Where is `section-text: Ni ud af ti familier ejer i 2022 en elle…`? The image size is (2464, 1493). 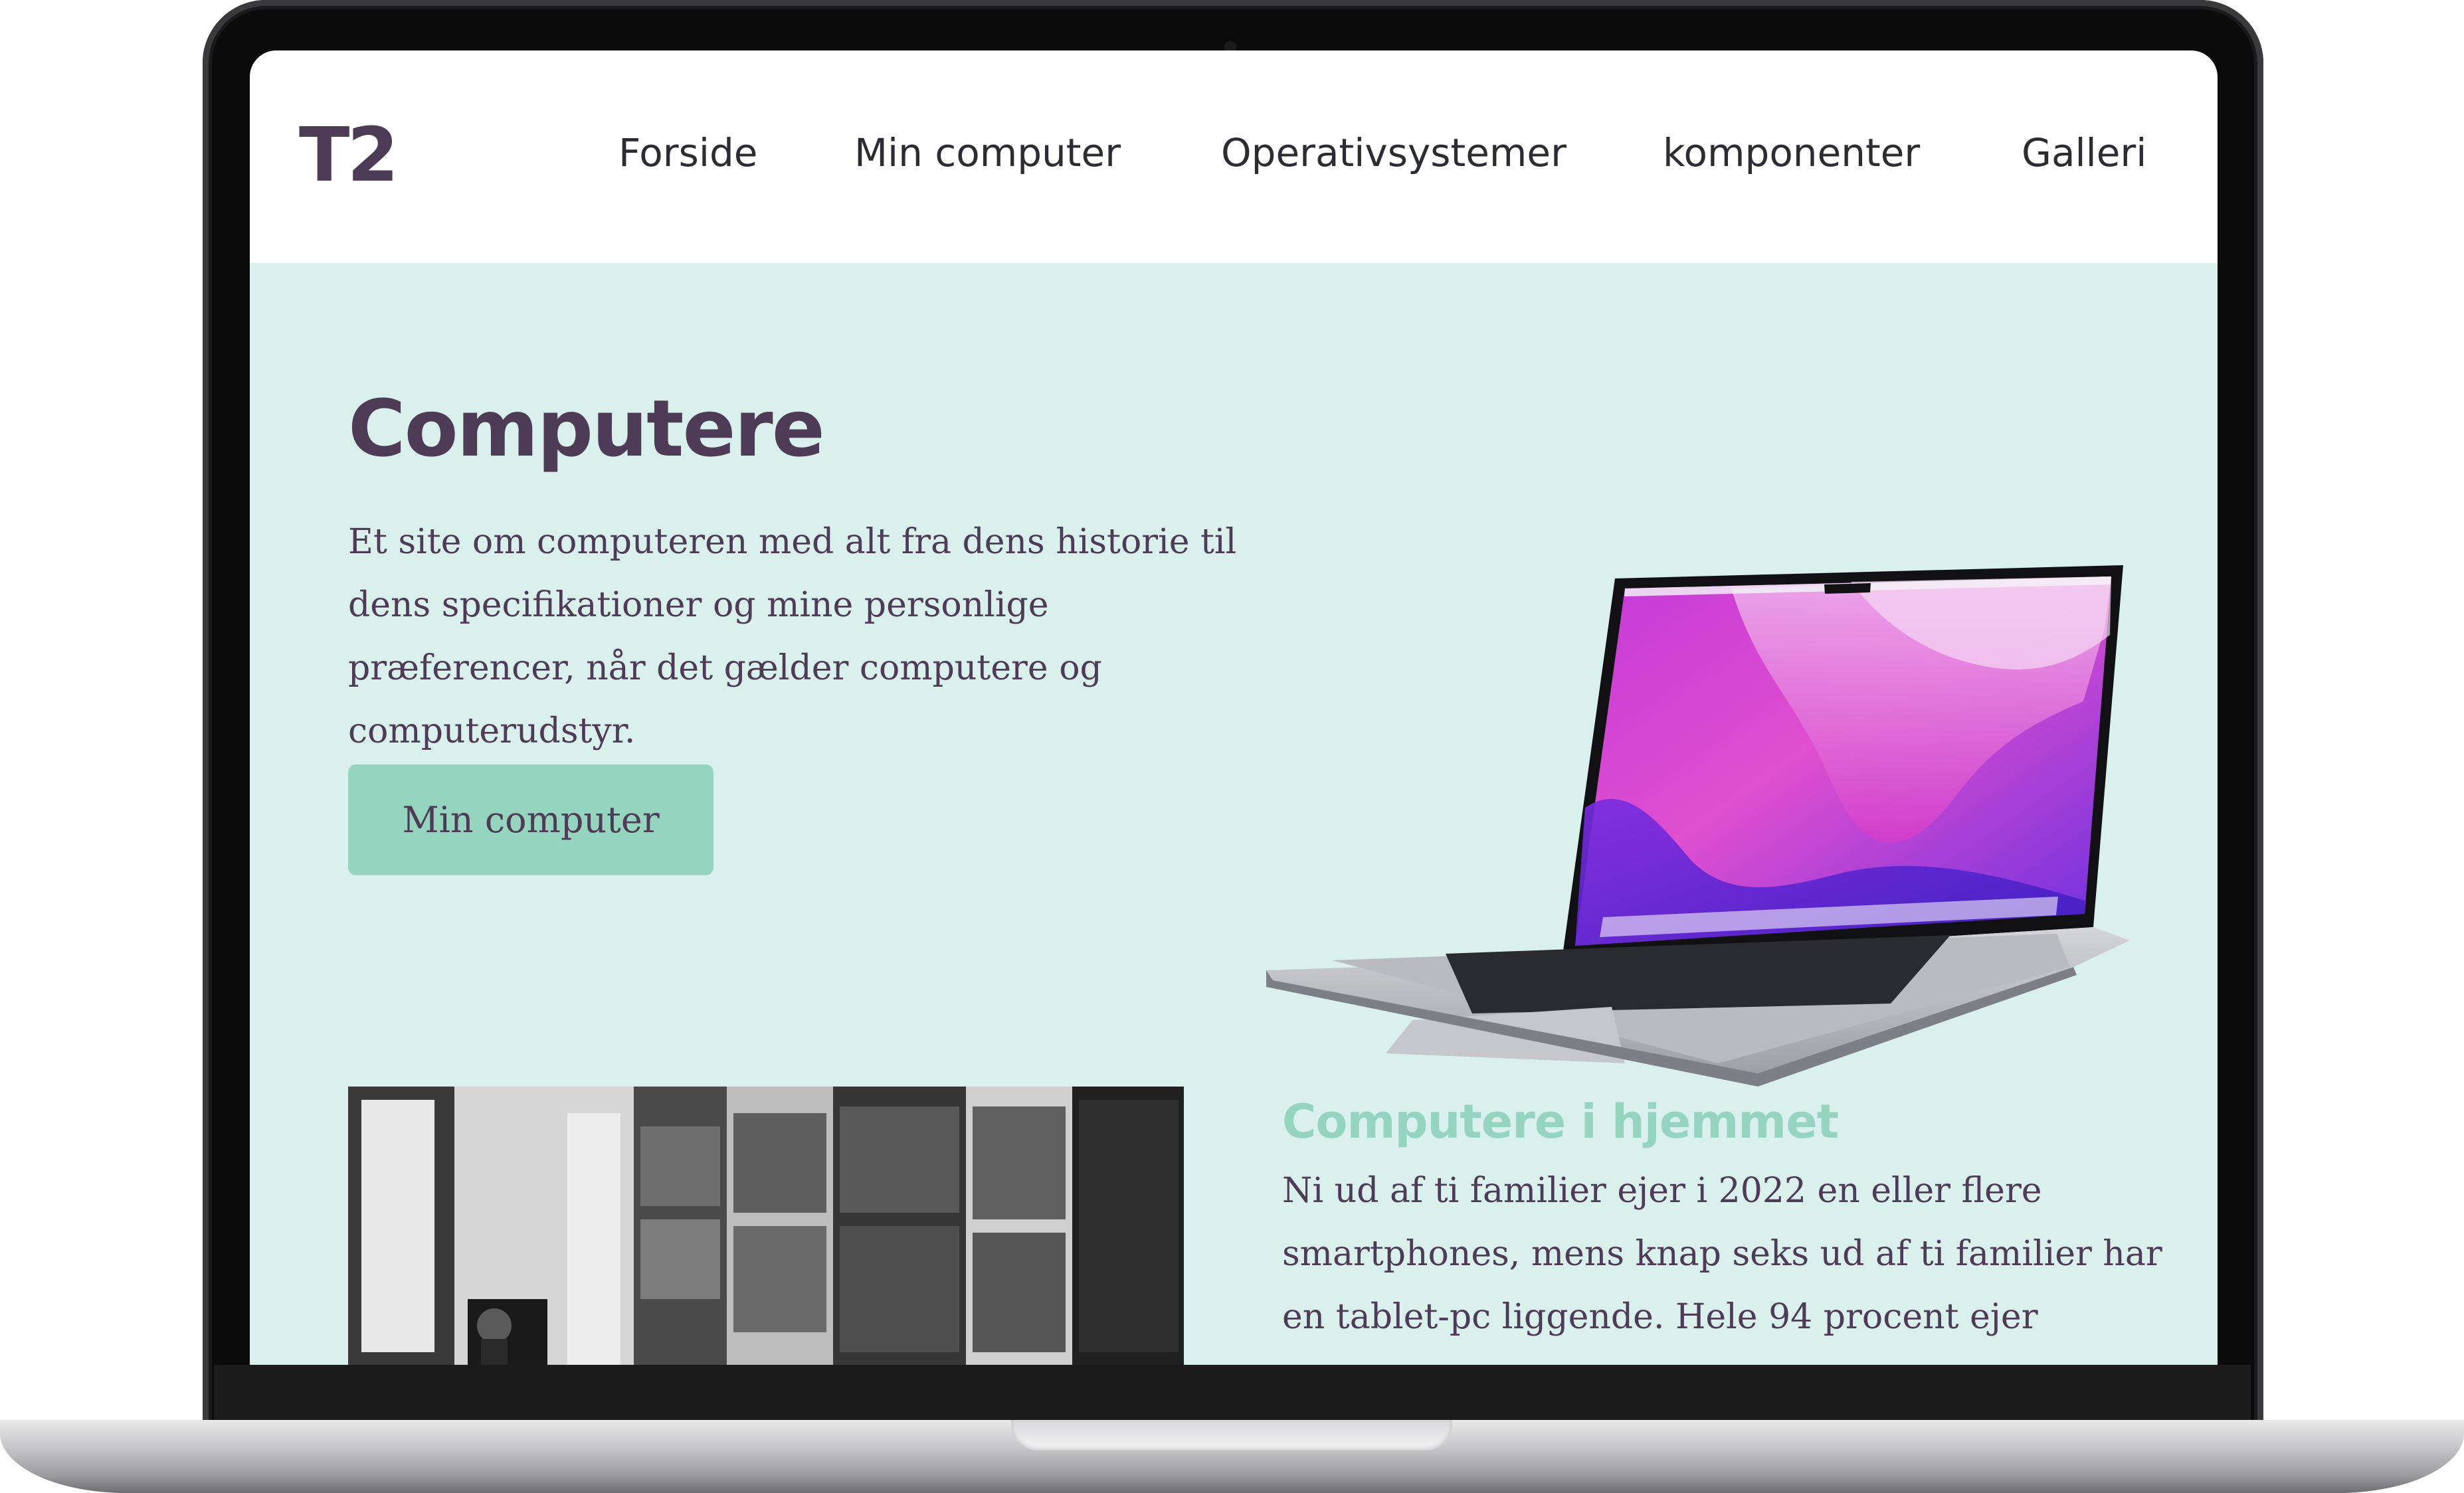 section-text: Ni ud af ti familier ejer i 2022 en elle… is located at coordinates (1722, 1254).